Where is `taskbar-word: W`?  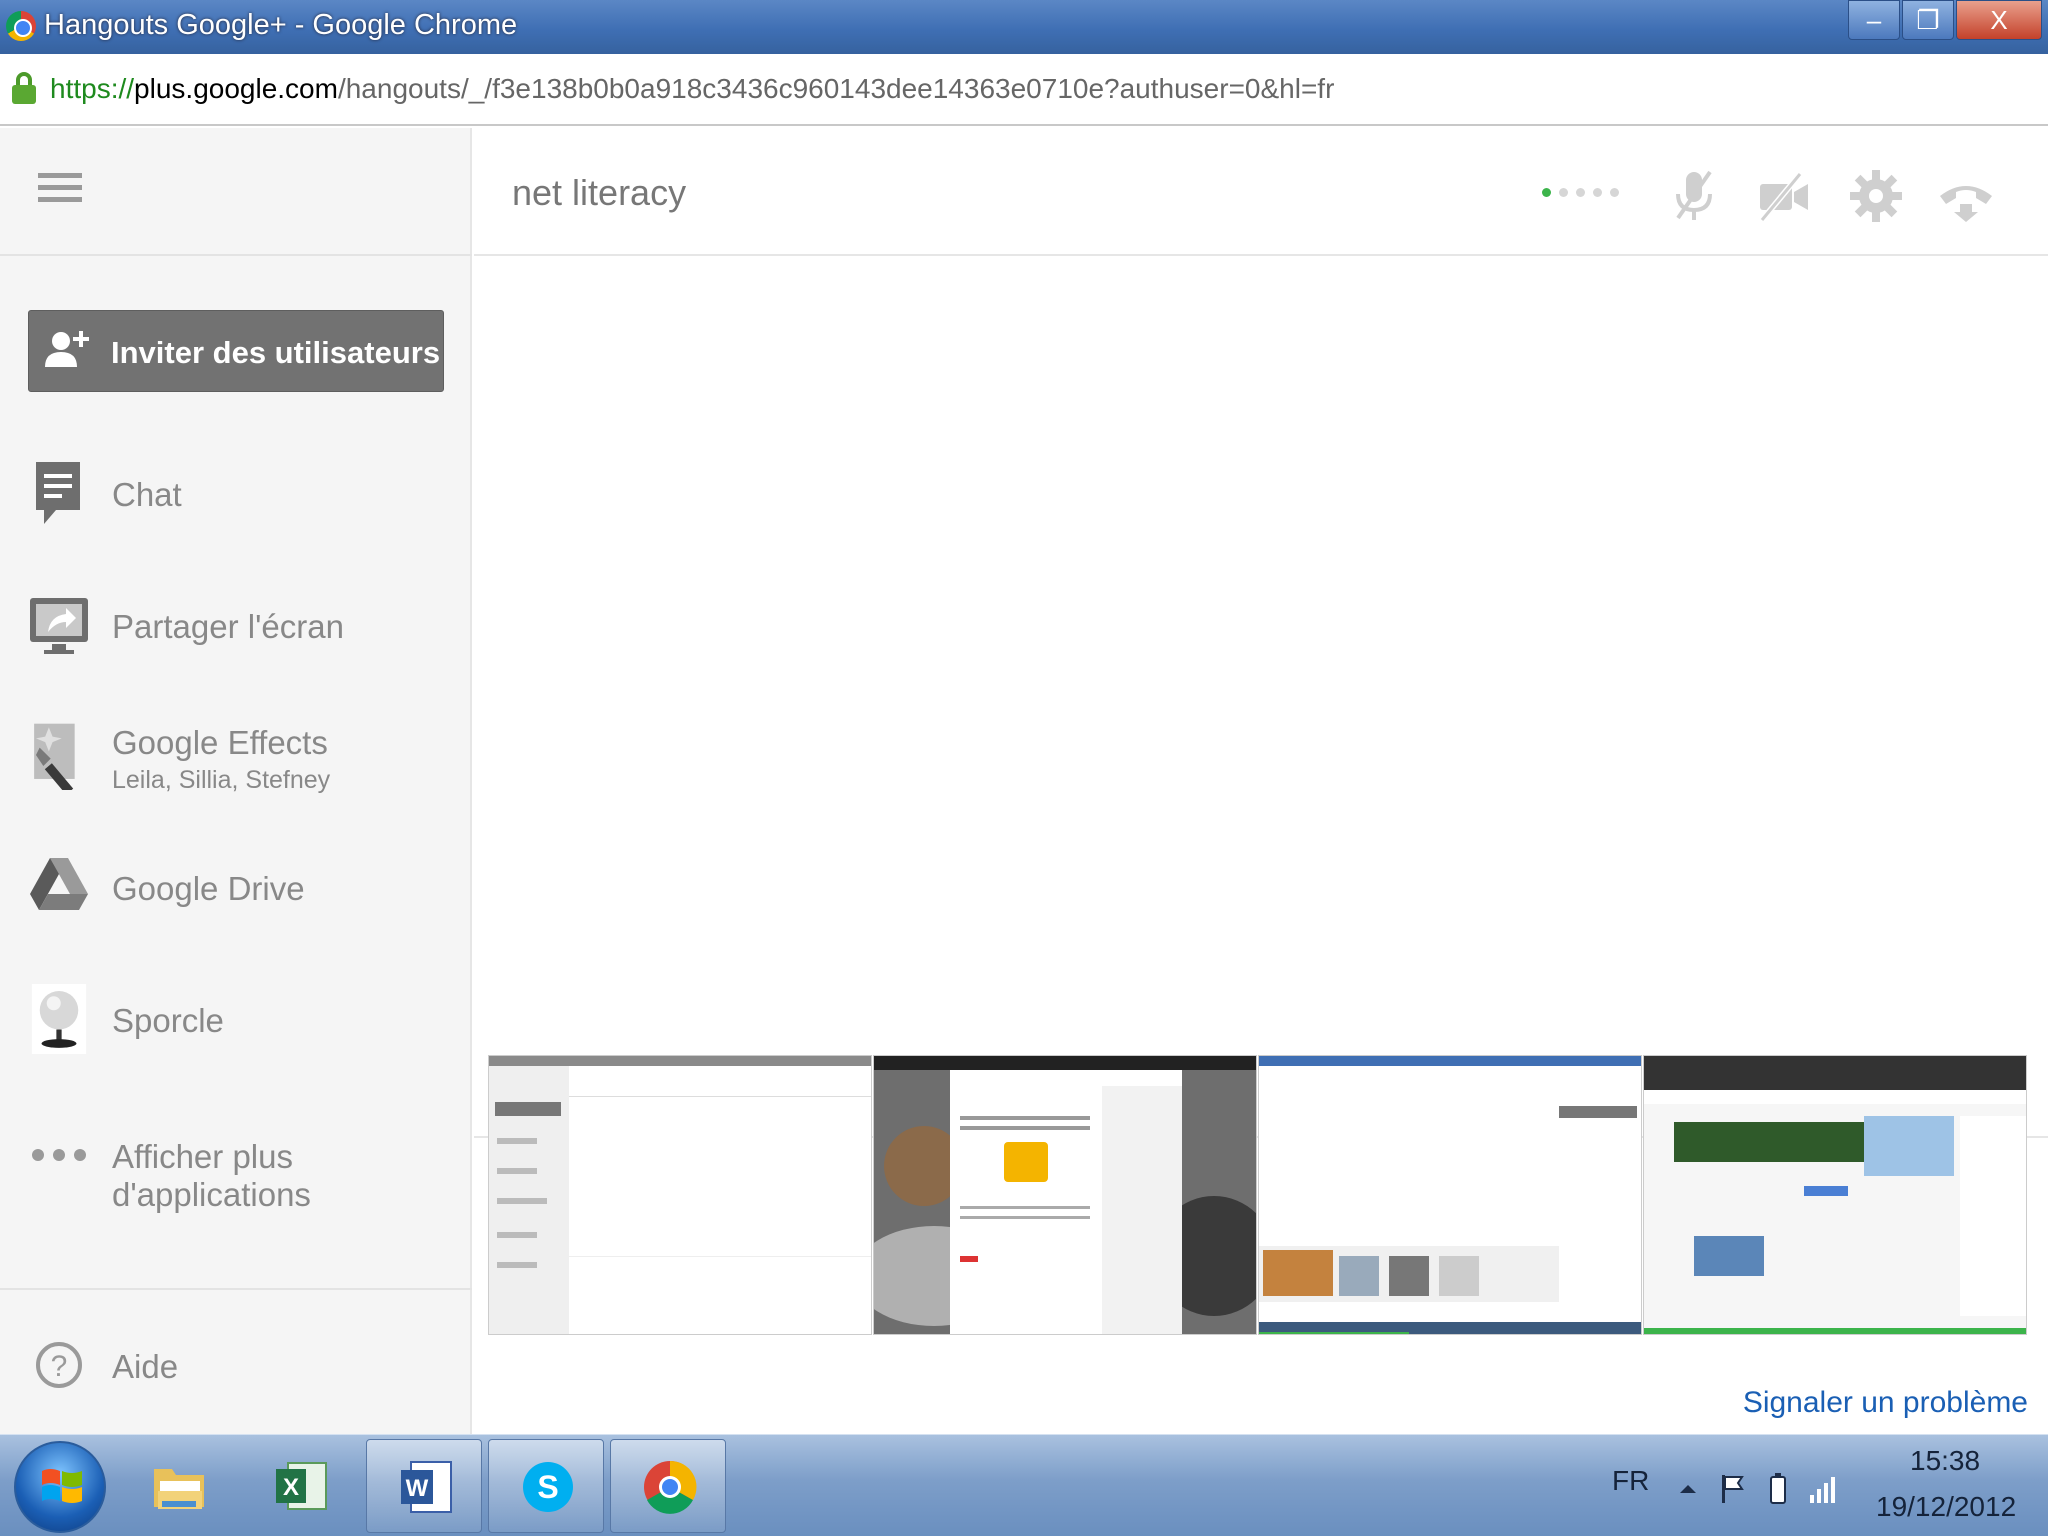 taskbar-word: W is located at coordinates (424, 1486).